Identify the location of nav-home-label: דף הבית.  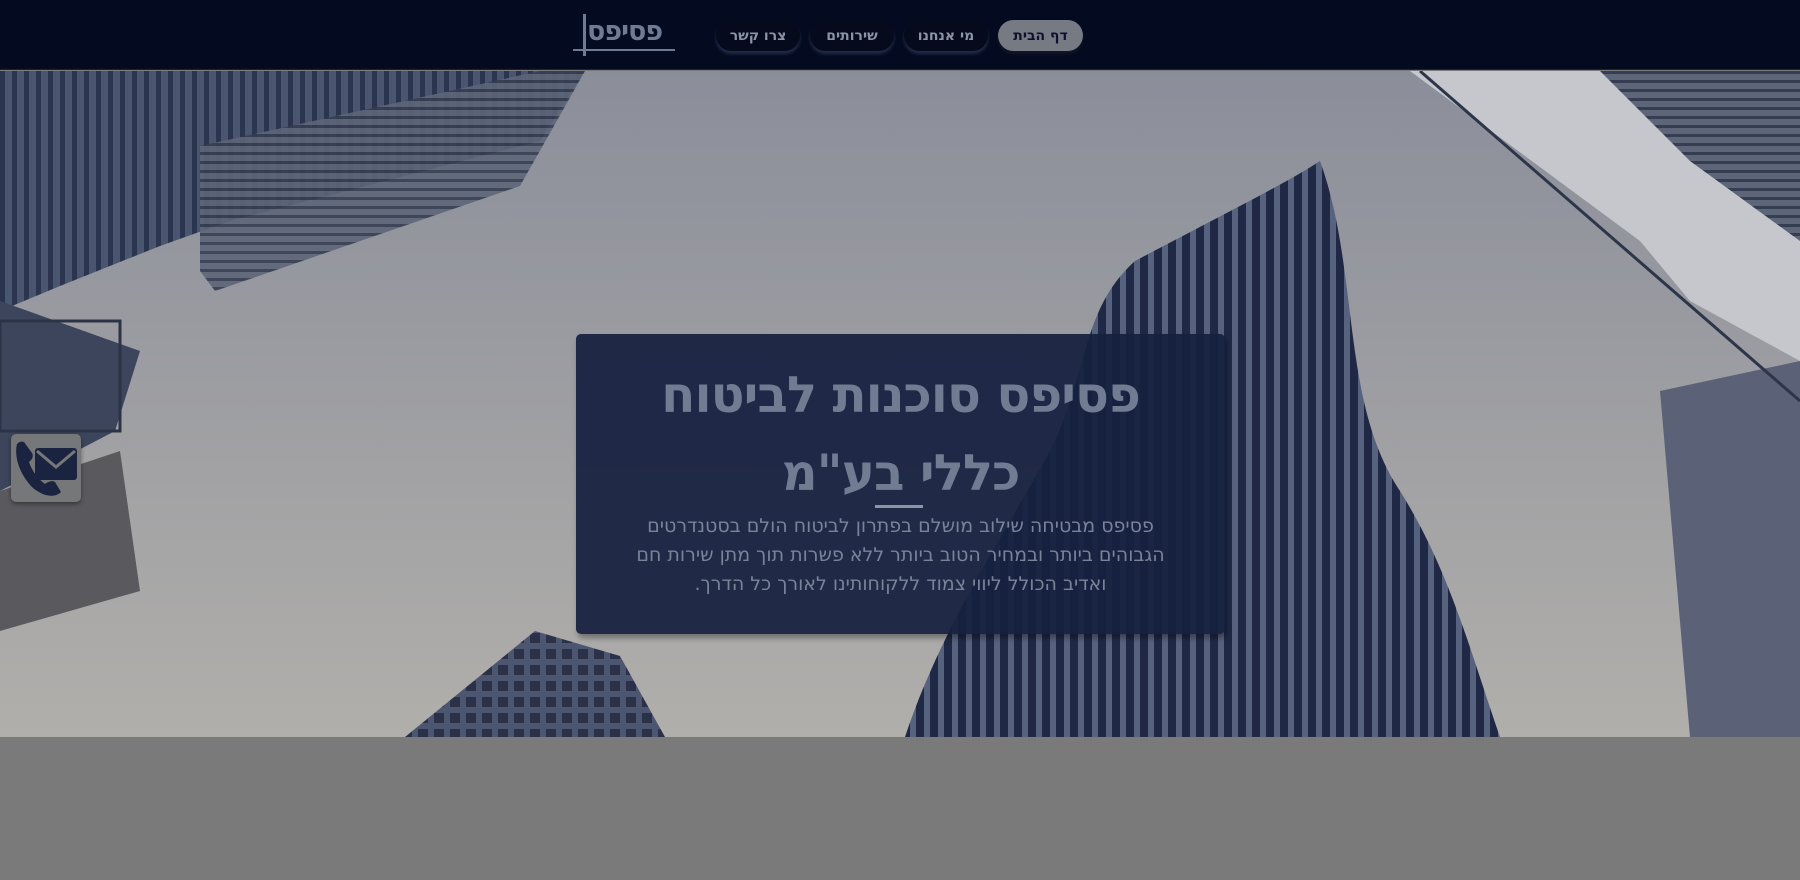
(1040, 35).